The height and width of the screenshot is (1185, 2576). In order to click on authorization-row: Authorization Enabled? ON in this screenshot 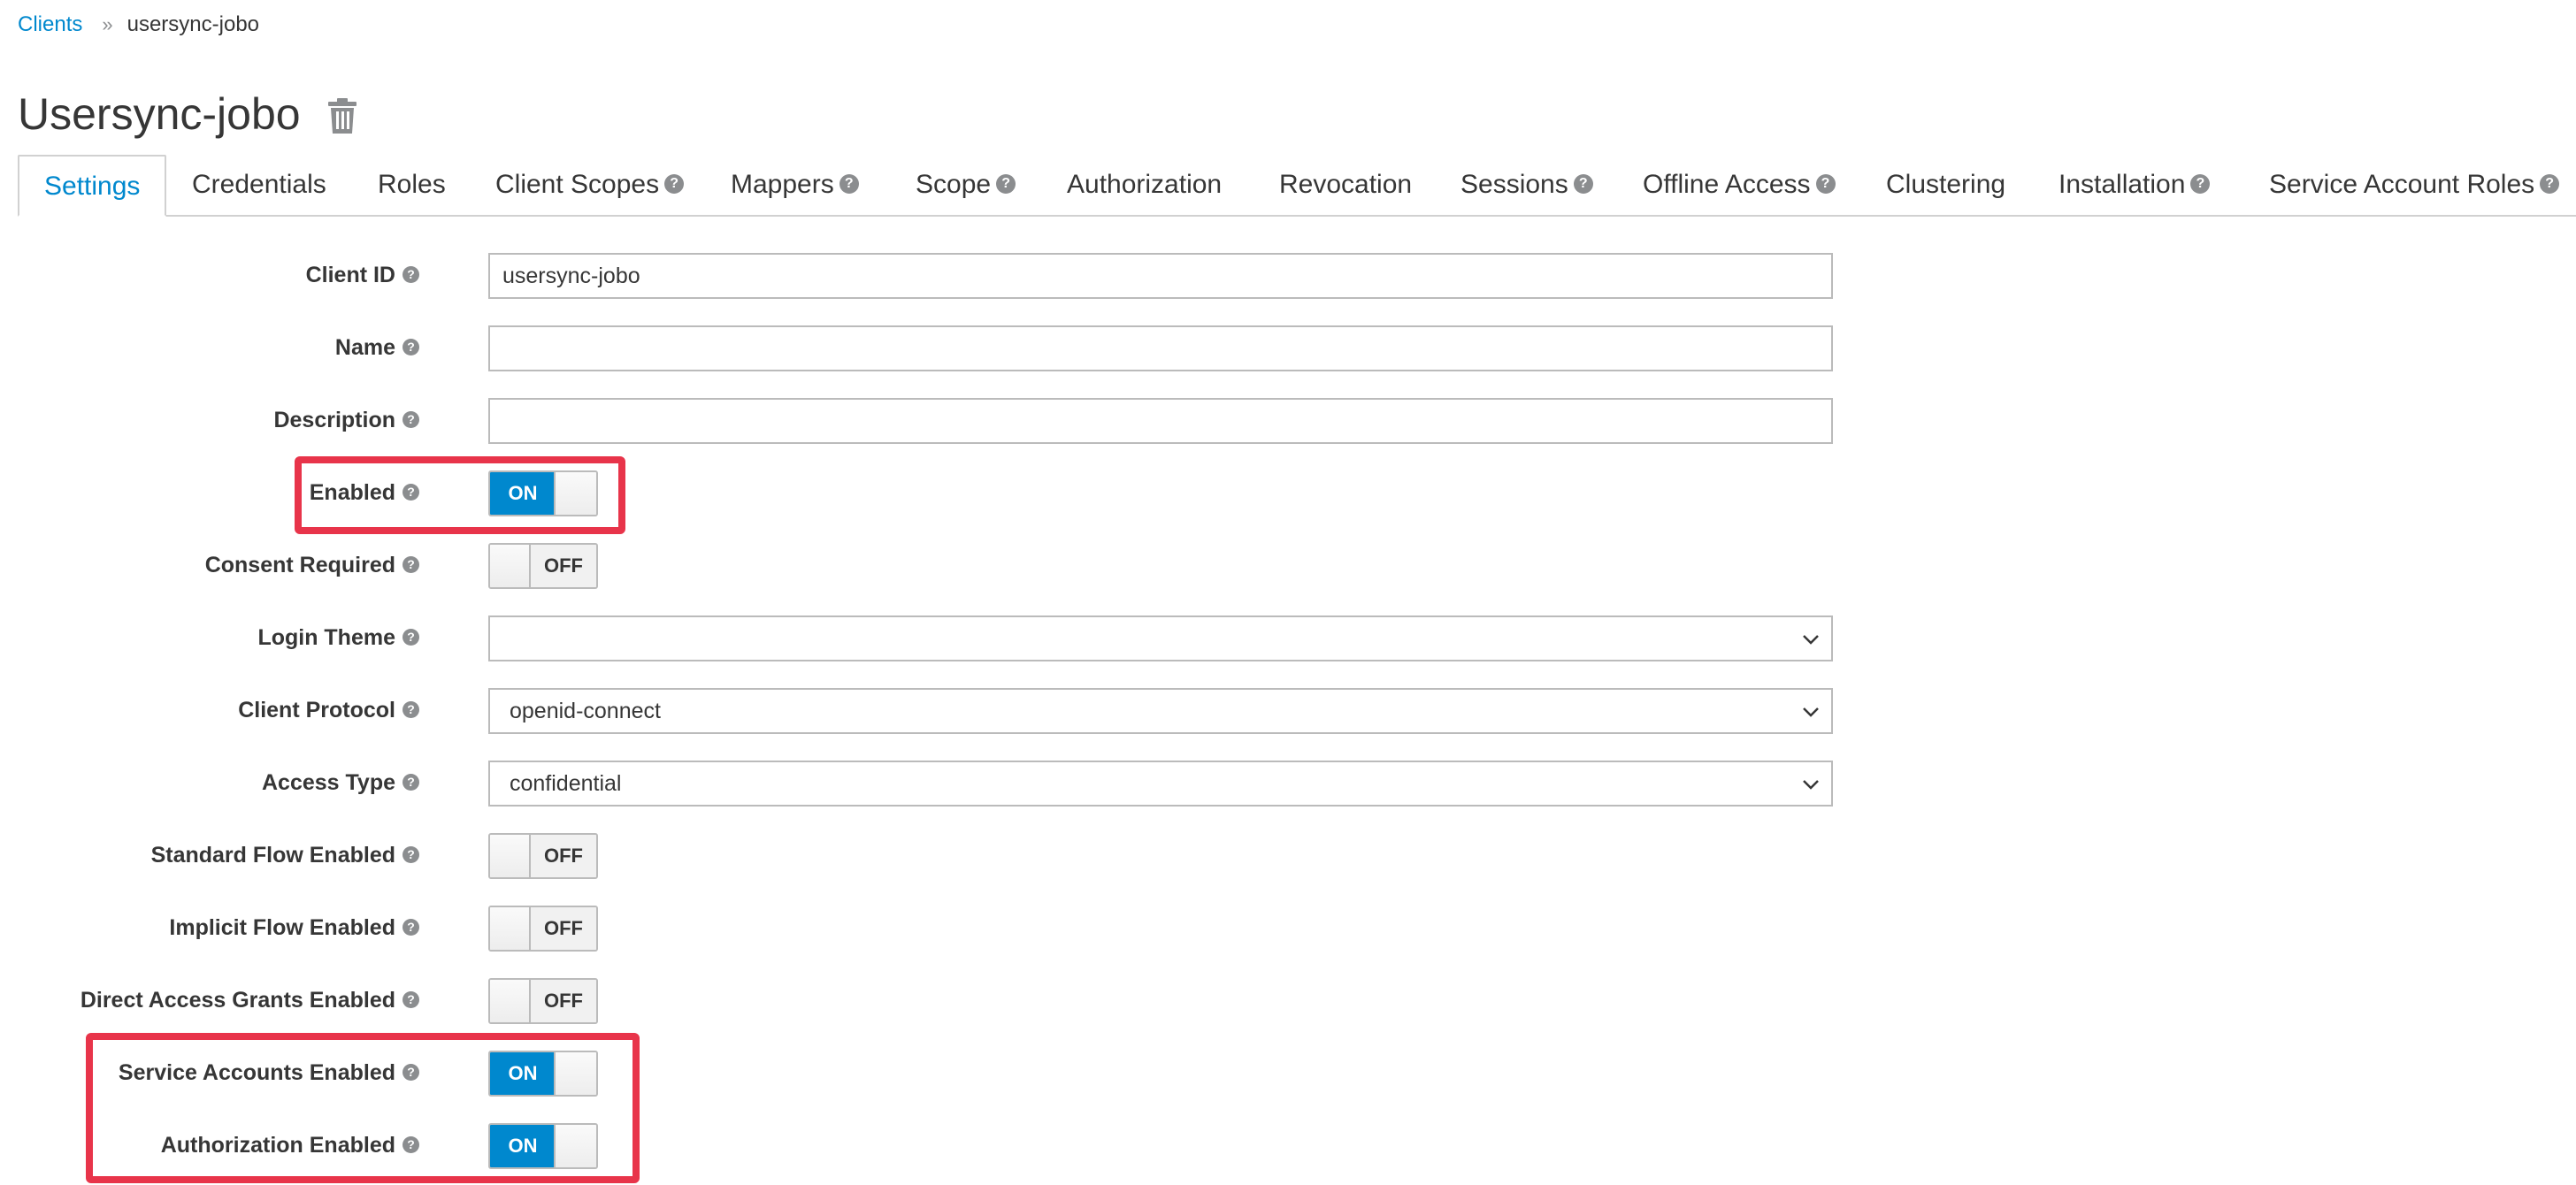, I will do `click(929, 1145)`.